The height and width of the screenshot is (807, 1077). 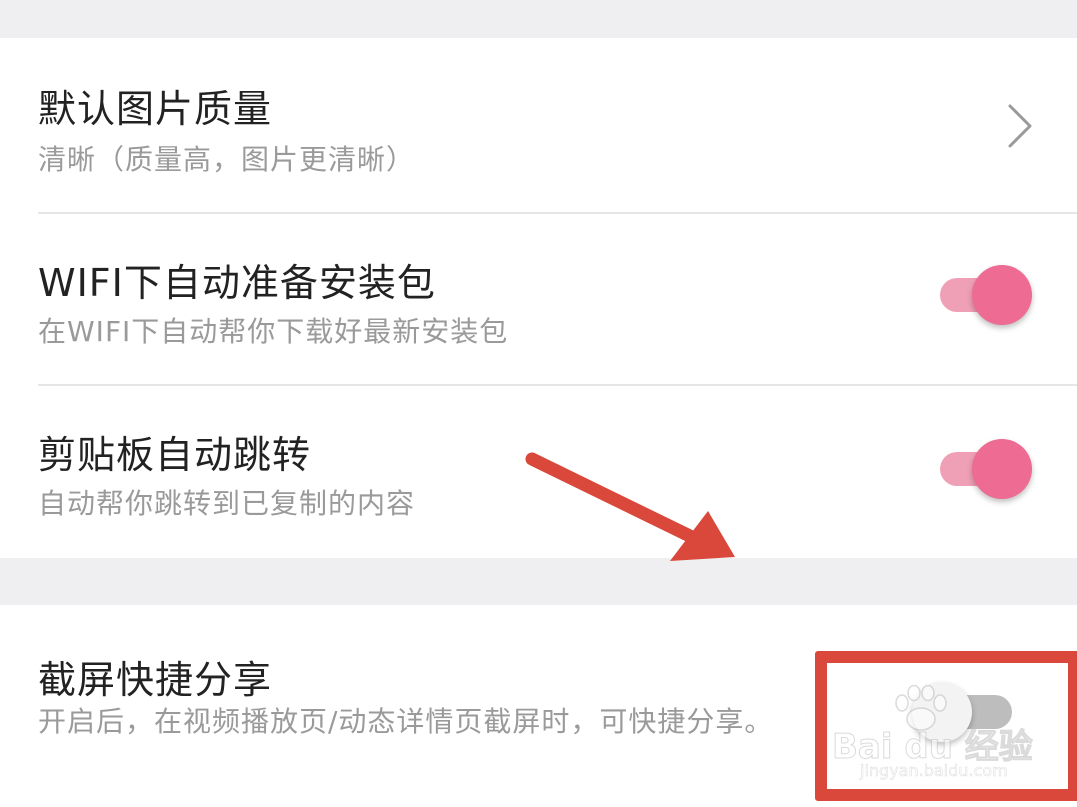 What do you see at coordinates (1020, 126) in the screenshot?
I see `chevron-right-icon` at bounding box center [1020, 126].